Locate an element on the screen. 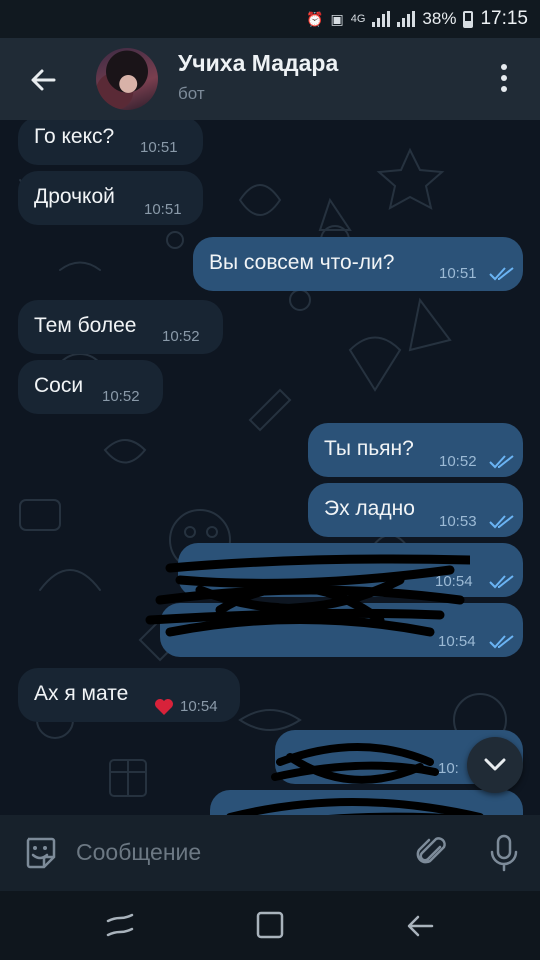 Image resolution: width=540 pixels, height=960 pixels. signal-icon is located at coordinates (381, 19).